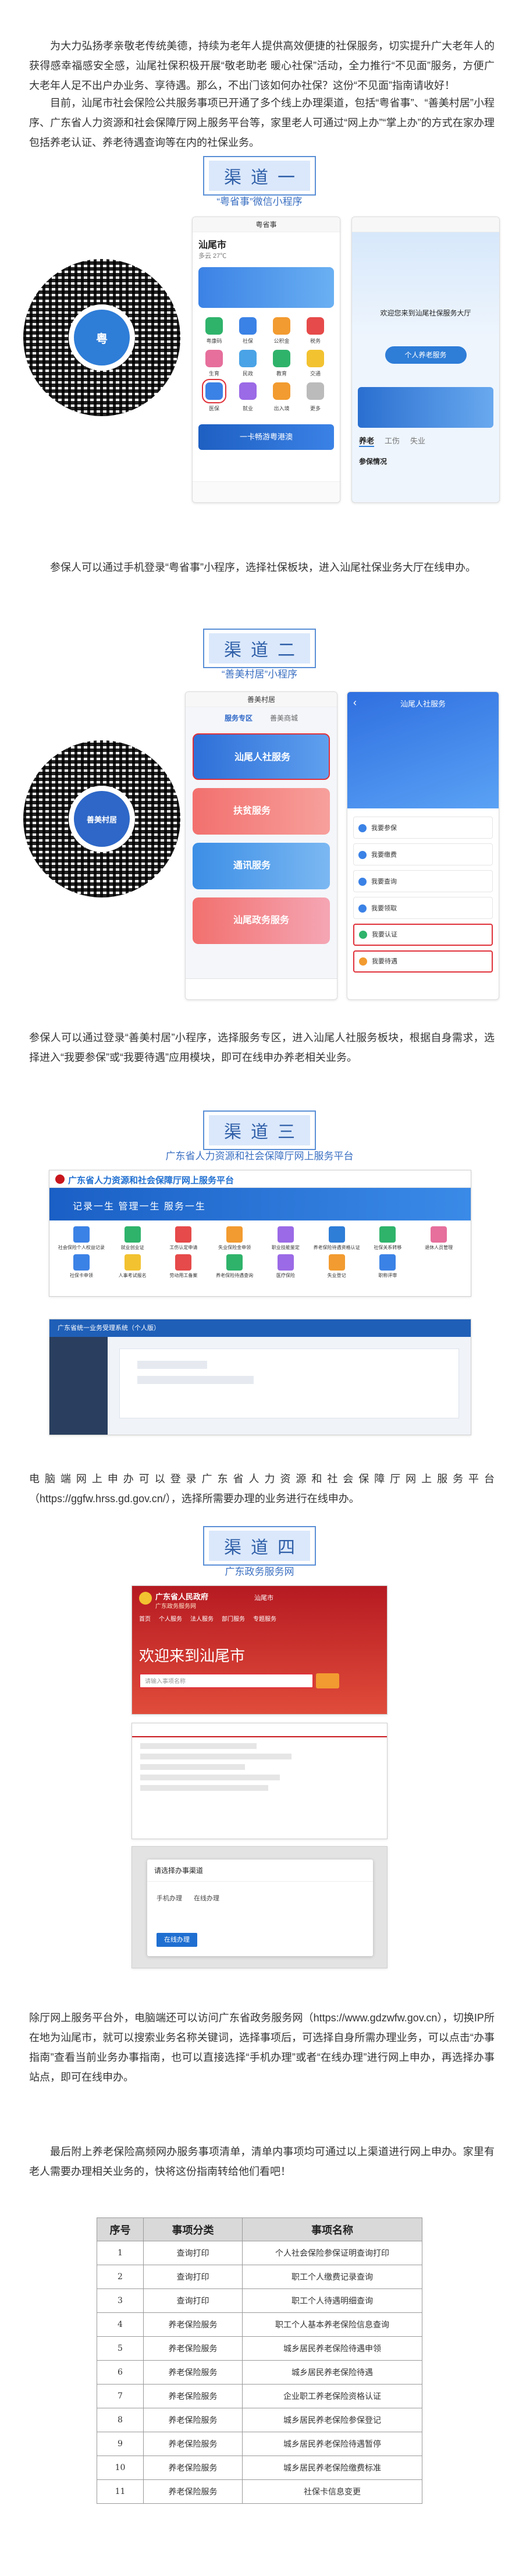  What do you see at coordinates (169, 1898) in the screenshot?
I see `option-mobile: 手机办理` at bounding box center [169, 1898].